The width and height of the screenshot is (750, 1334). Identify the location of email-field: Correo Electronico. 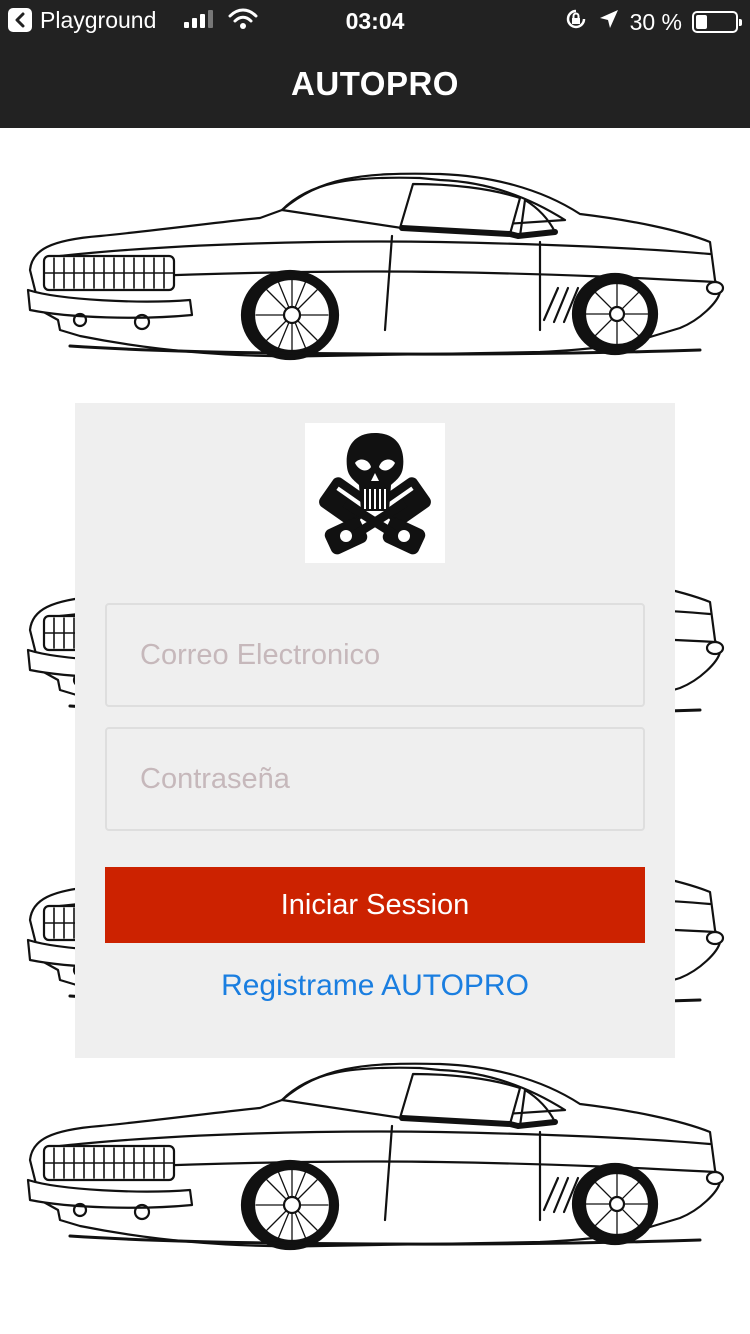
(375, 655).